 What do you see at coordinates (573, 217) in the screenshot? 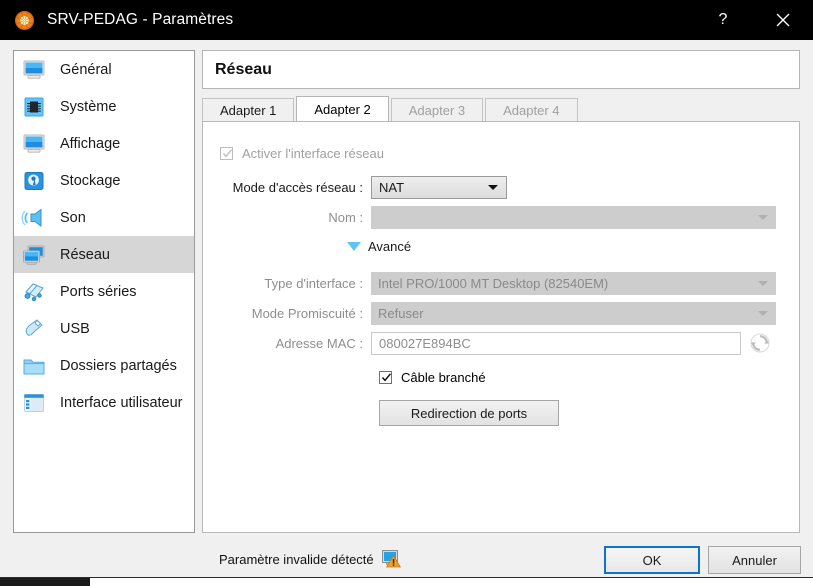
I see `name-dropdown` at bounding box center [573, 217].